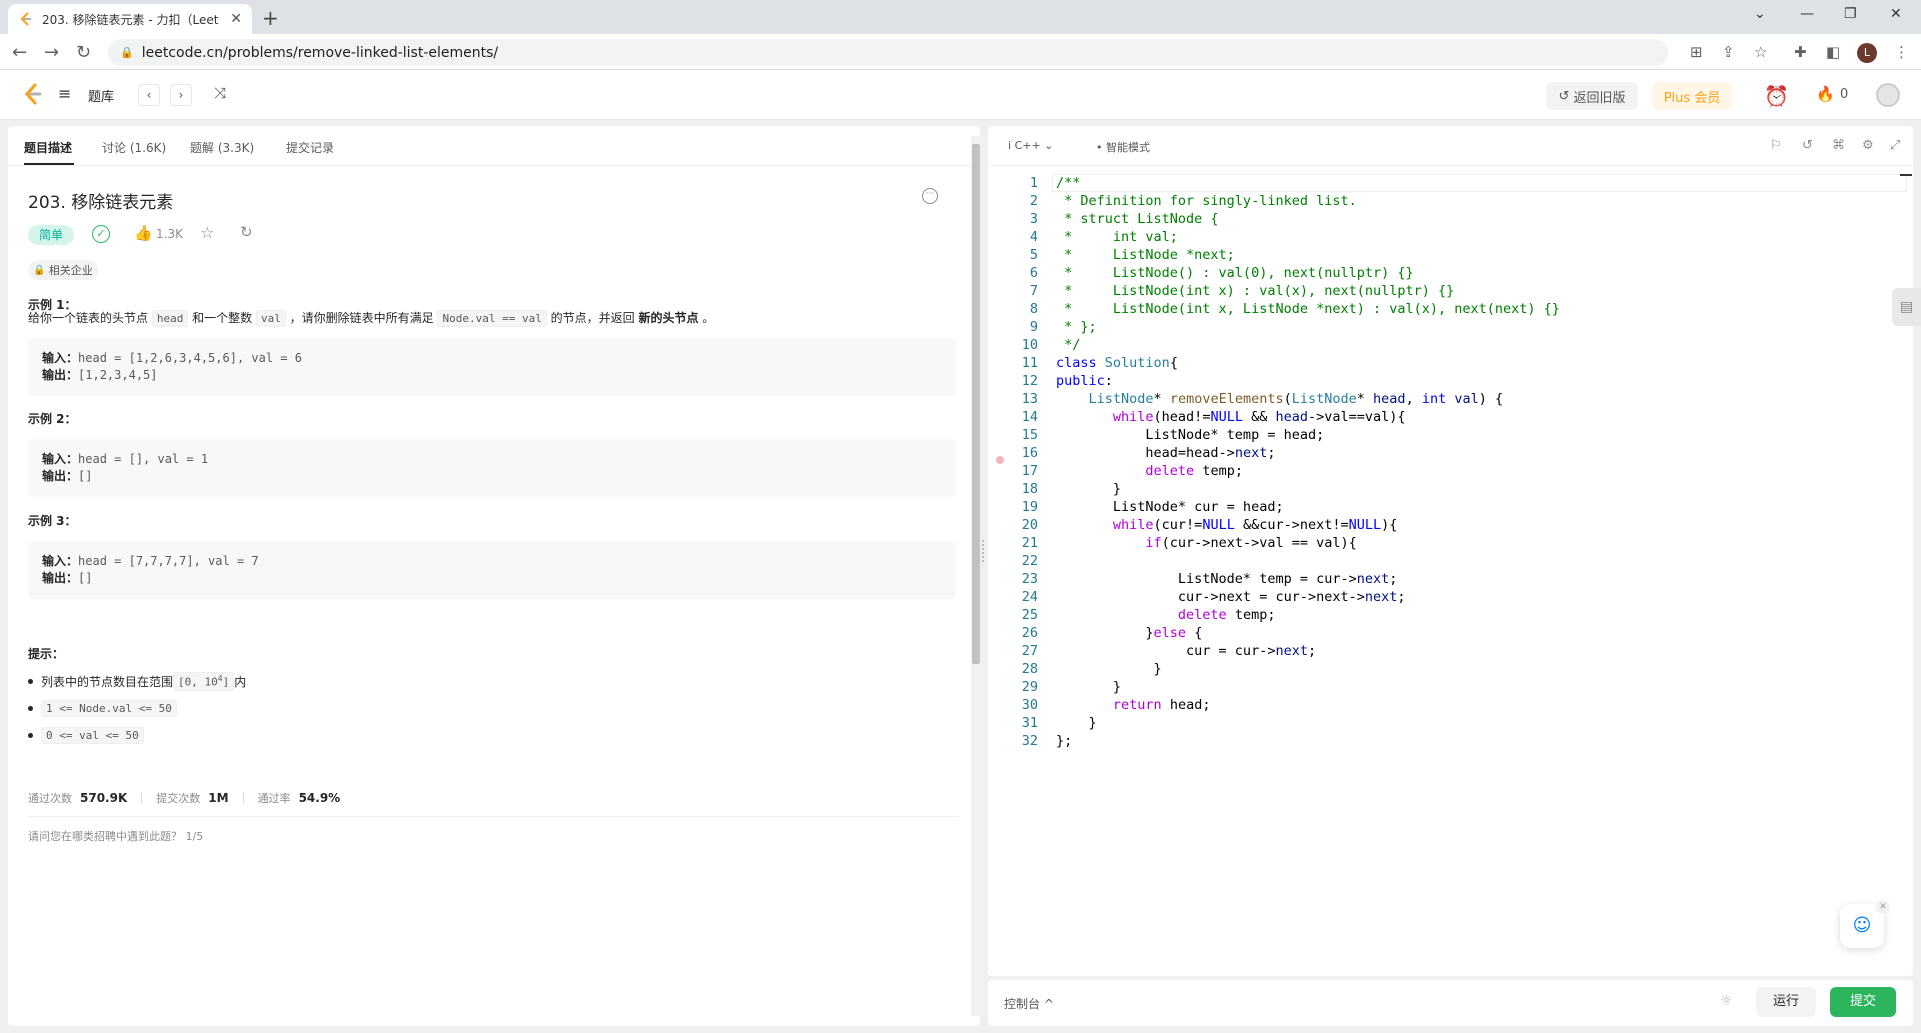 The height and width of the screenshot is (1033, 1921). I want to click on code-line: 14 while(head!=NULL && head->val==val){, so click(1197, 417).